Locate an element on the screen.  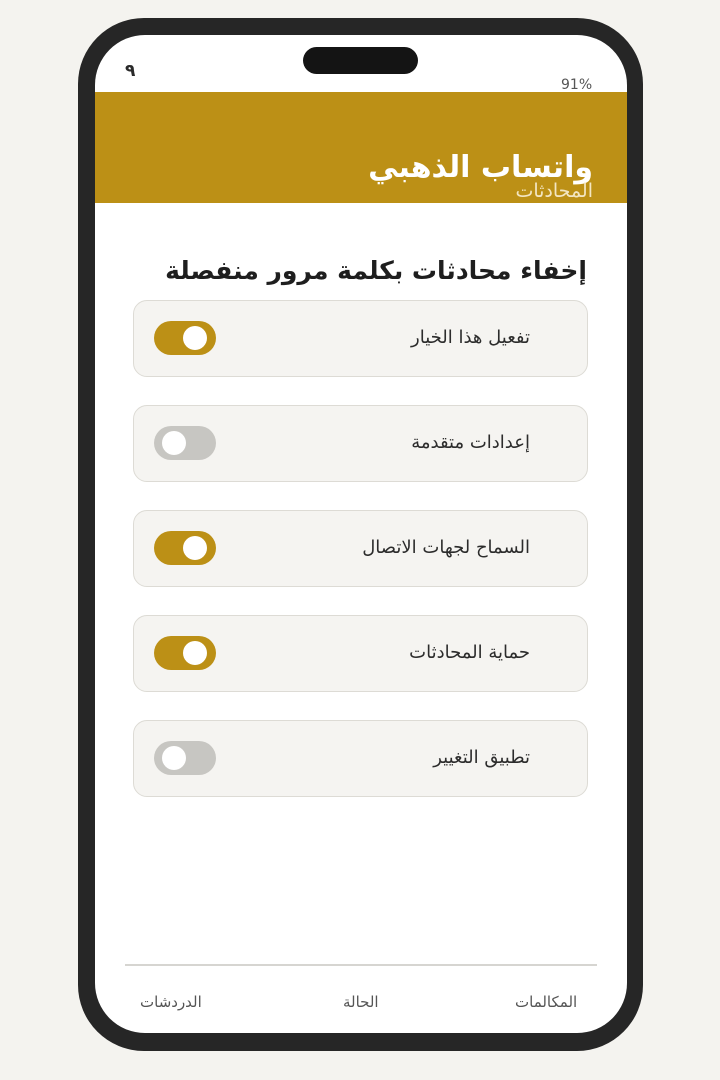
setting-label: حماية المحادثات is located at coordinates (469, 652).